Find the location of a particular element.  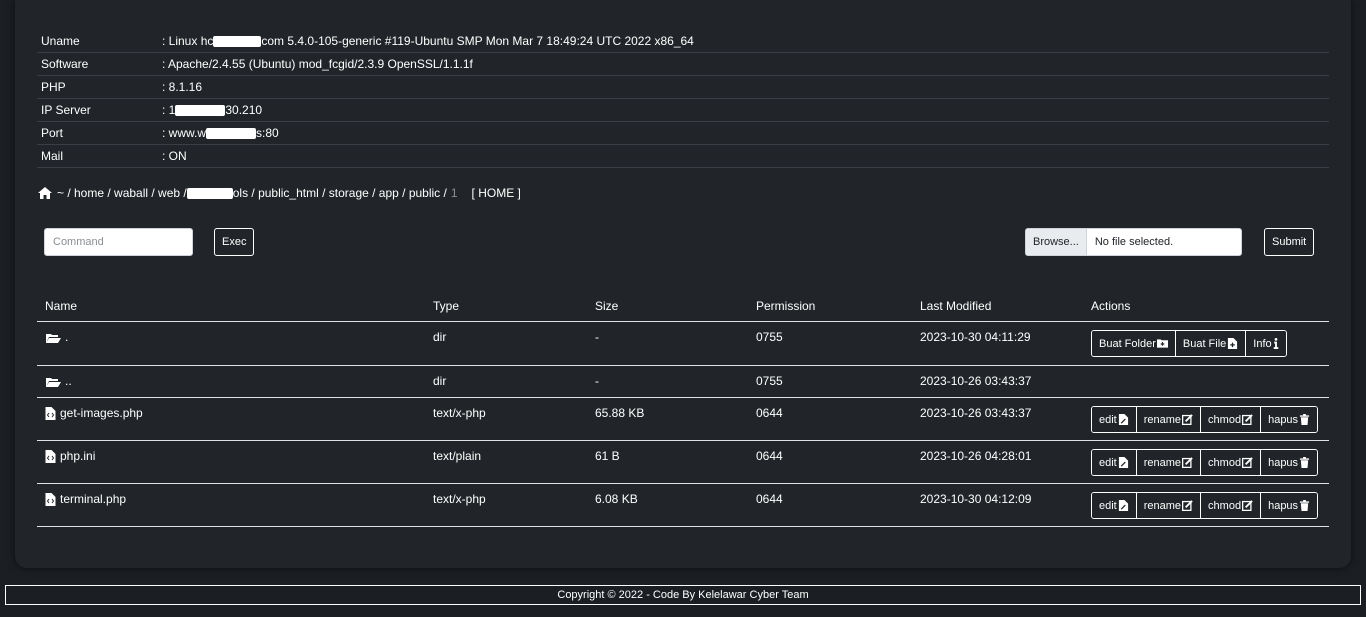

submit-button: Submit is located at coordinates (1289, 242).